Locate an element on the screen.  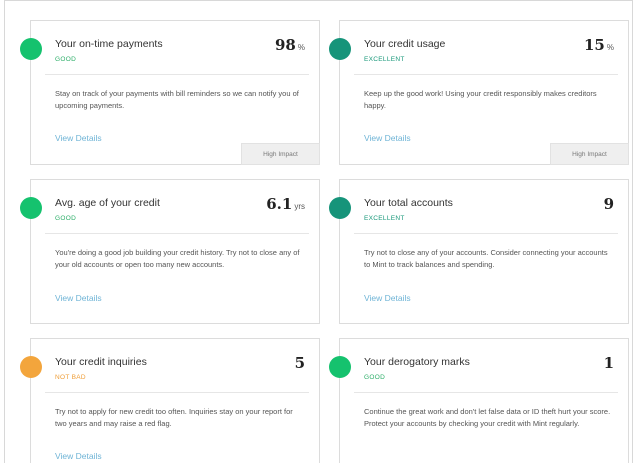
metric-number: 5 is located at coordinates (299, 363).